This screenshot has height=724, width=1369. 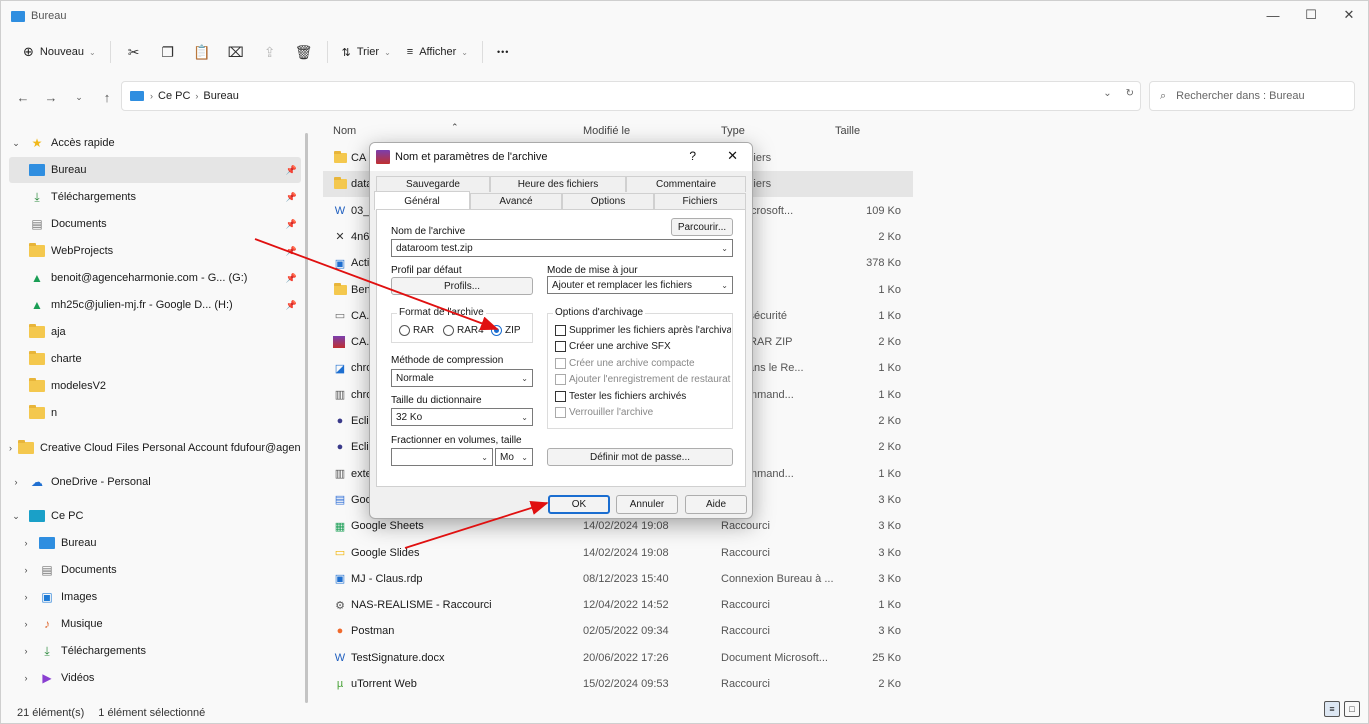 I want to click on sidebar-item-onedrive: › ☁ OneDrive - Personal, so click(x=155, y=482).